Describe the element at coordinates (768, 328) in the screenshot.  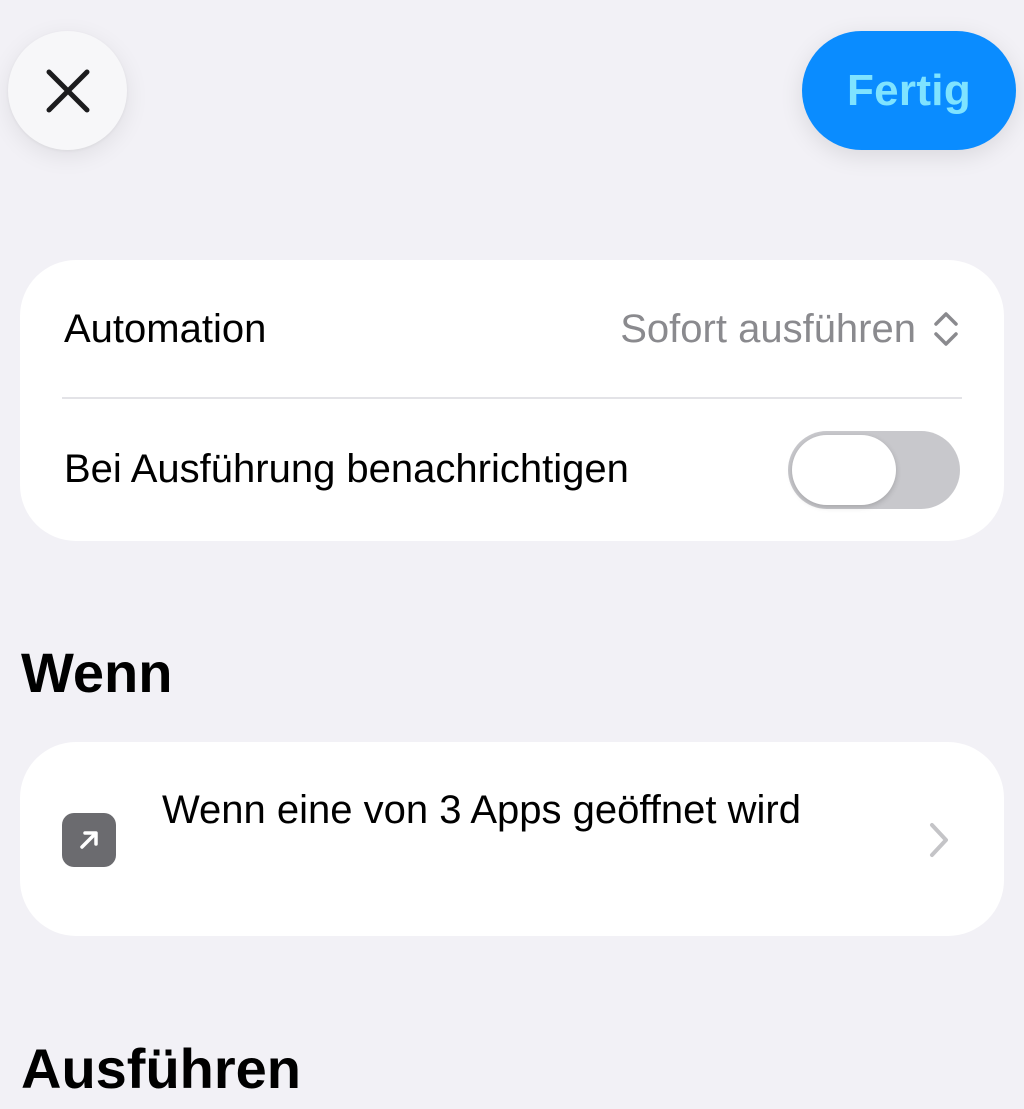
I see `automation-run-mode-value: Sofort ausführen` at that location.